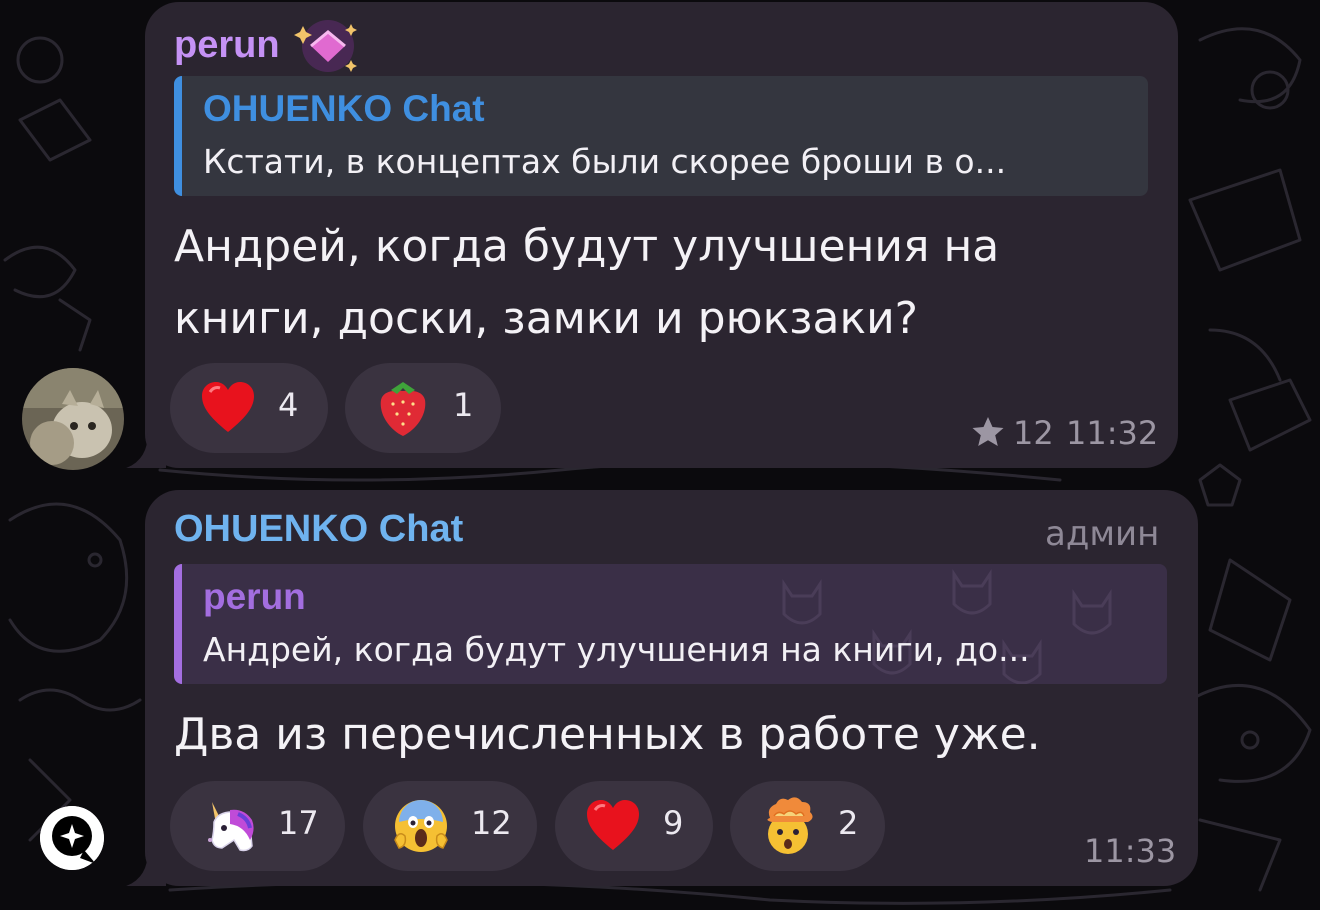  I want to click on views-star-icon, so click(988, 431).